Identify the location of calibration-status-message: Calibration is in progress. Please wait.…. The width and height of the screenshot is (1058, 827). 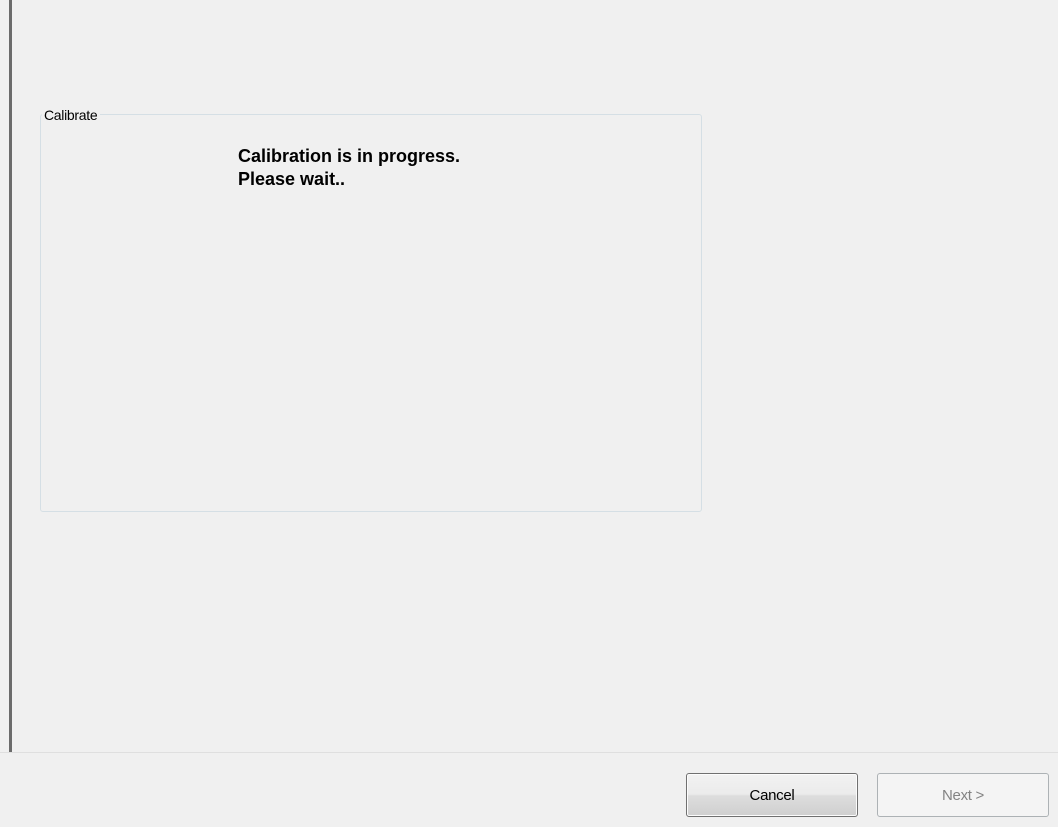
(349, 168).